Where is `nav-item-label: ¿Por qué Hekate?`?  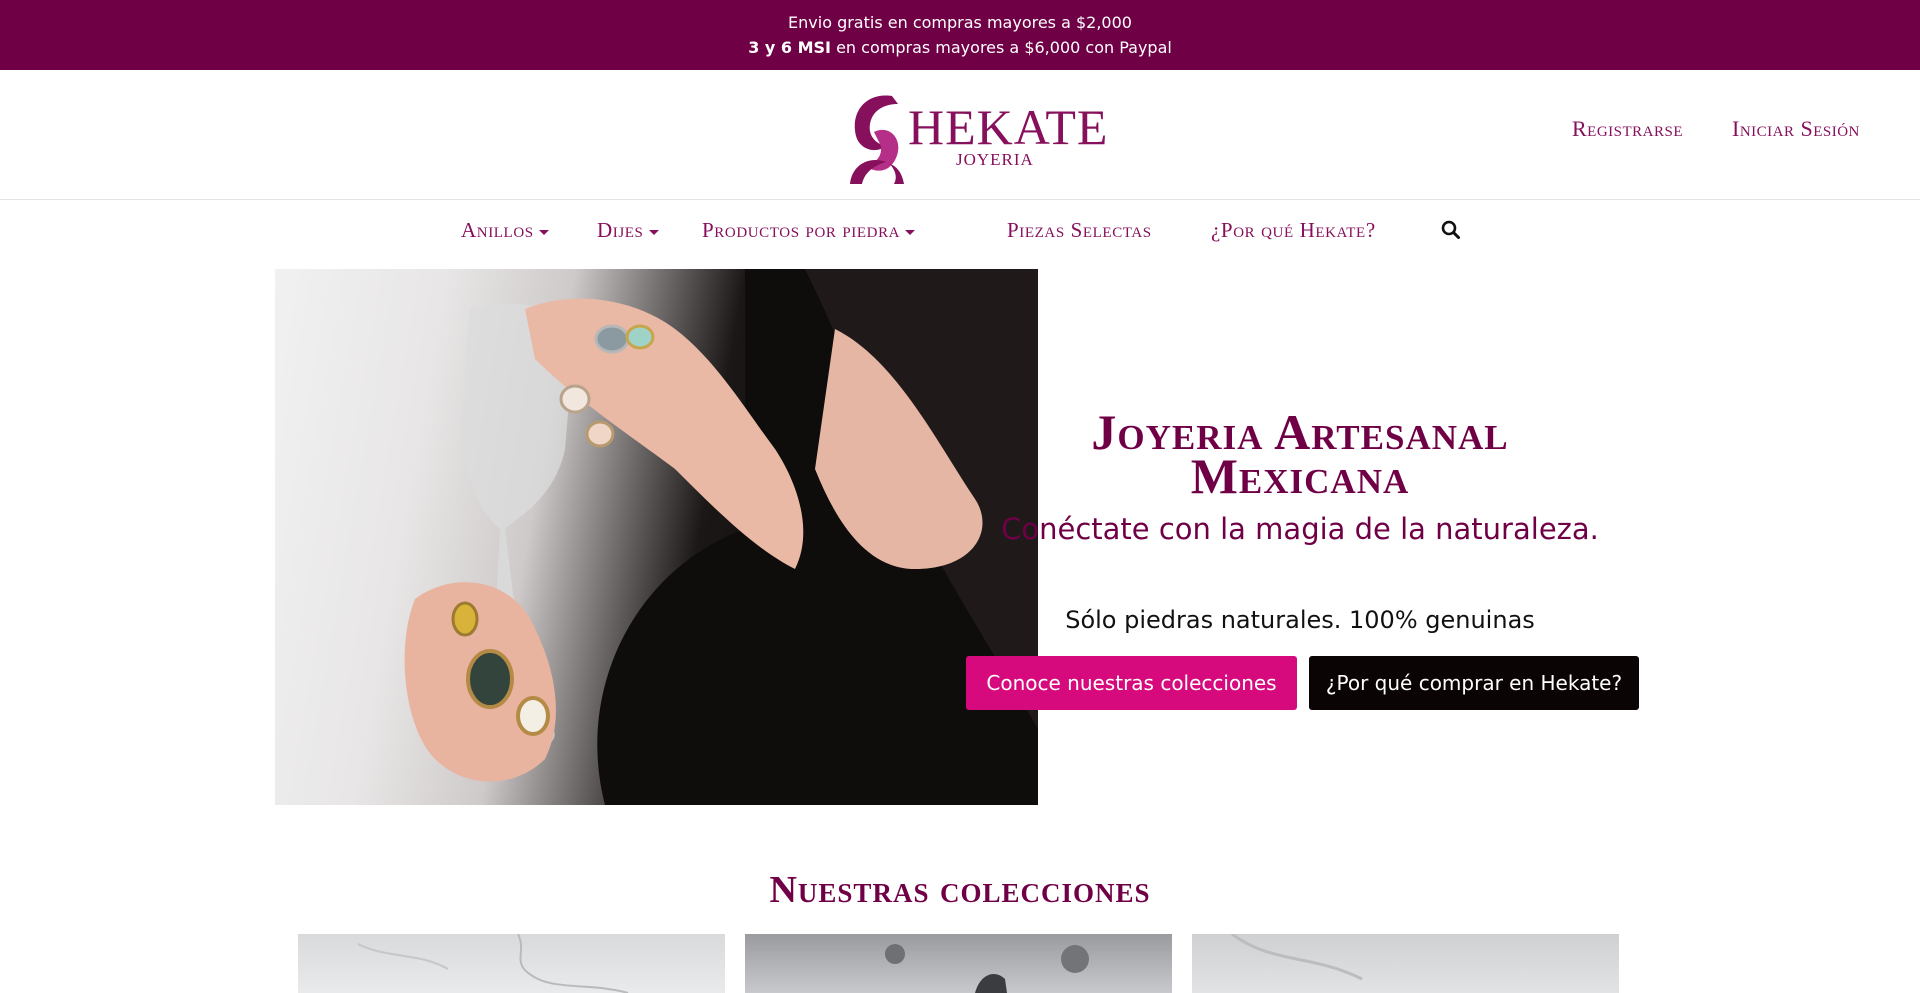 nav-item-label: ¿Por qué Hekate? is located at coordinates (1293, 230).